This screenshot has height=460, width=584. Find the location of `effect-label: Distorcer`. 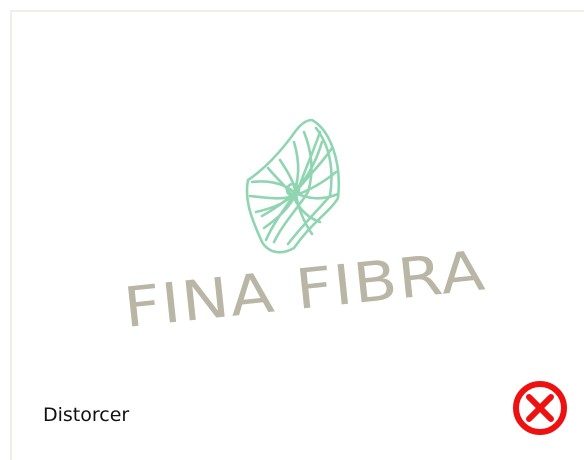

effect-label: Distorcer is located at coordinates (86, 415).